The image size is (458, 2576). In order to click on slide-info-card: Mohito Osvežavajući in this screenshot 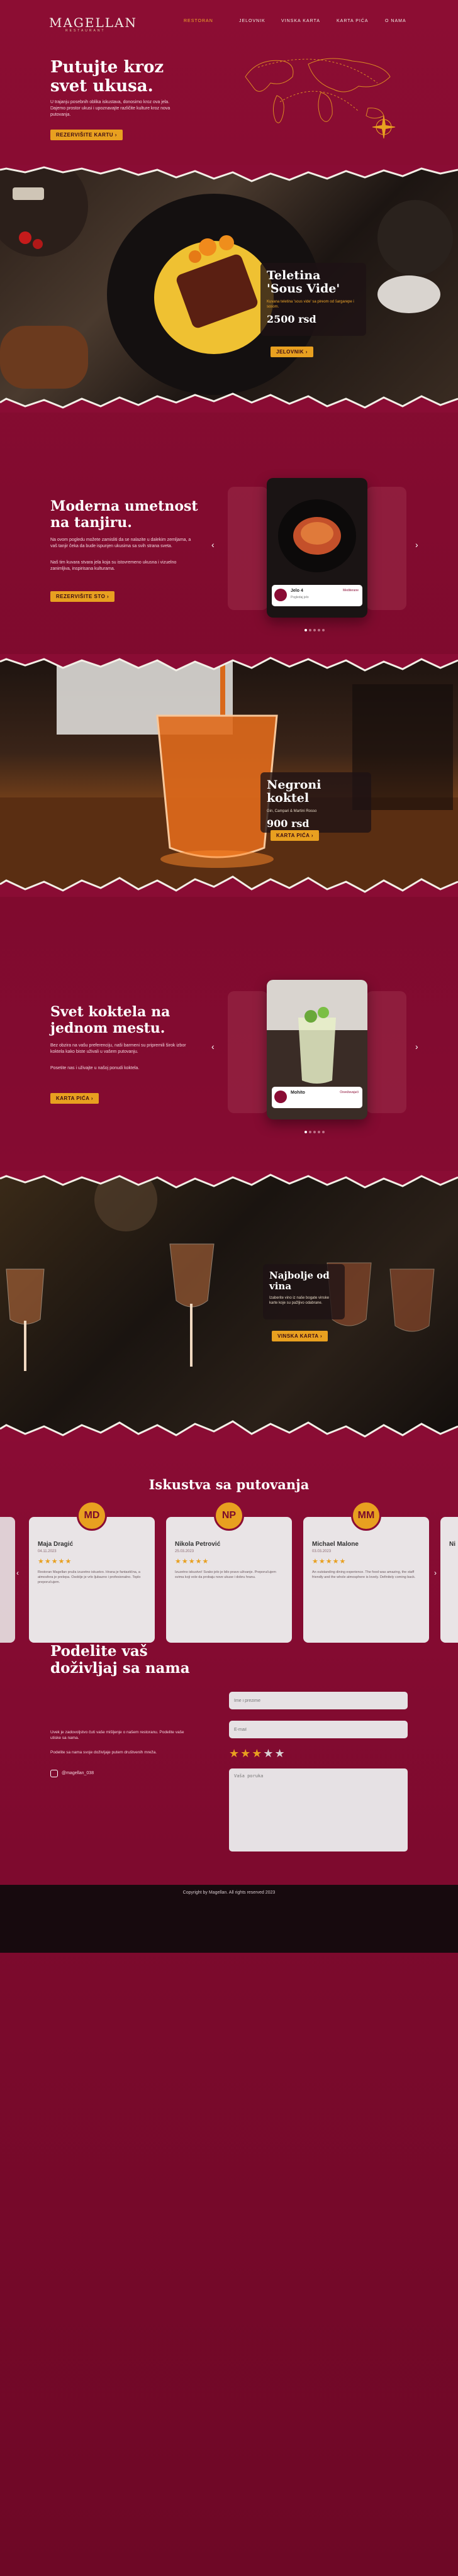, I will do `click(317, 1097)`.